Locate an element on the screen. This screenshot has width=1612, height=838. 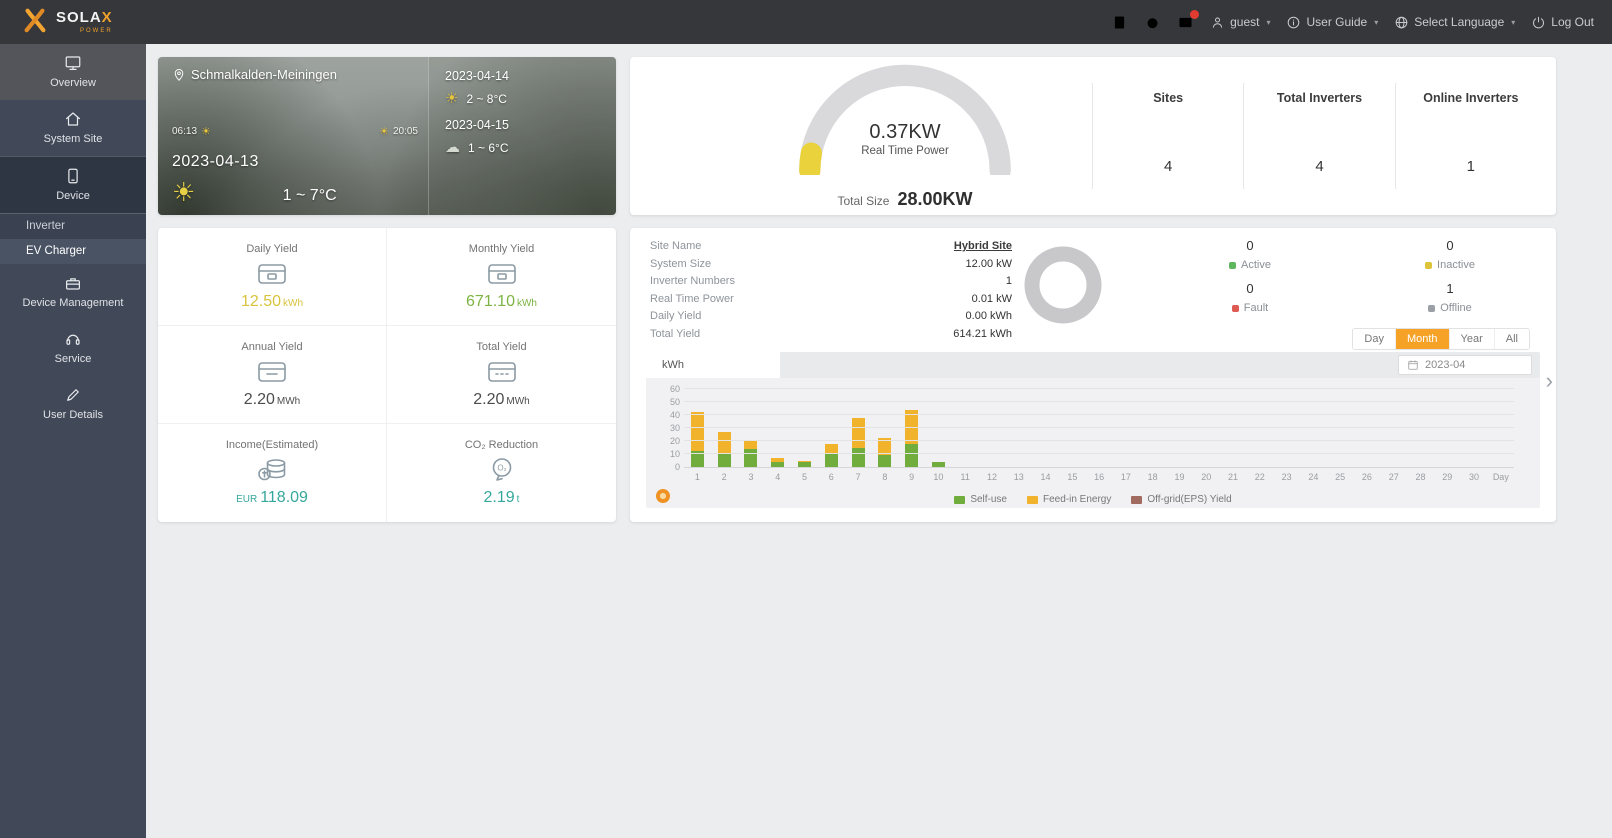
x-tick-label: 4 is located at coordinates (778, 477).